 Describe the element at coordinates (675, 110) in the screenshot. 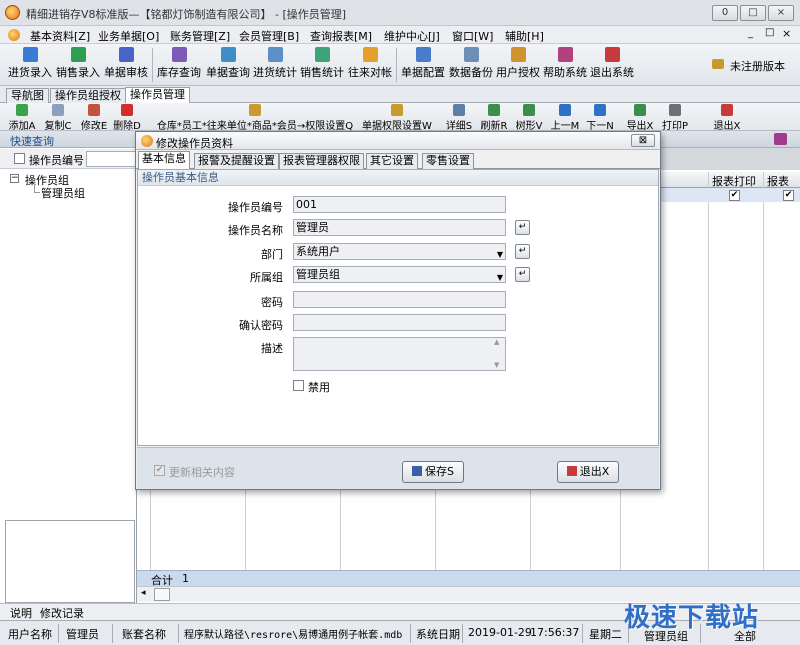

I see `printer-icon` at that location.